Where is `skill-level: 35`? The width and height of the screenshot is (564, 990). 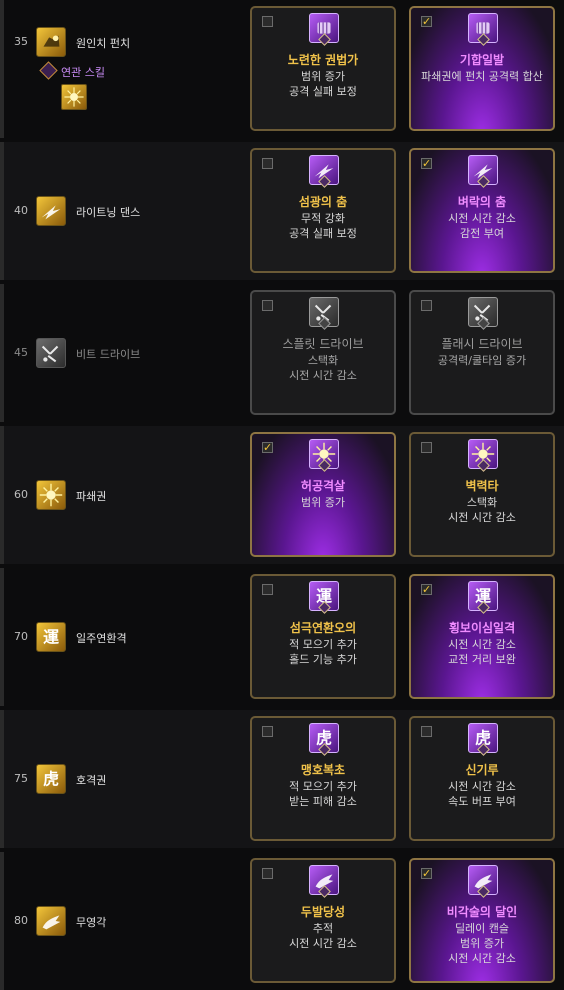
skill-level: 35 is located at coordinates (21, 41).